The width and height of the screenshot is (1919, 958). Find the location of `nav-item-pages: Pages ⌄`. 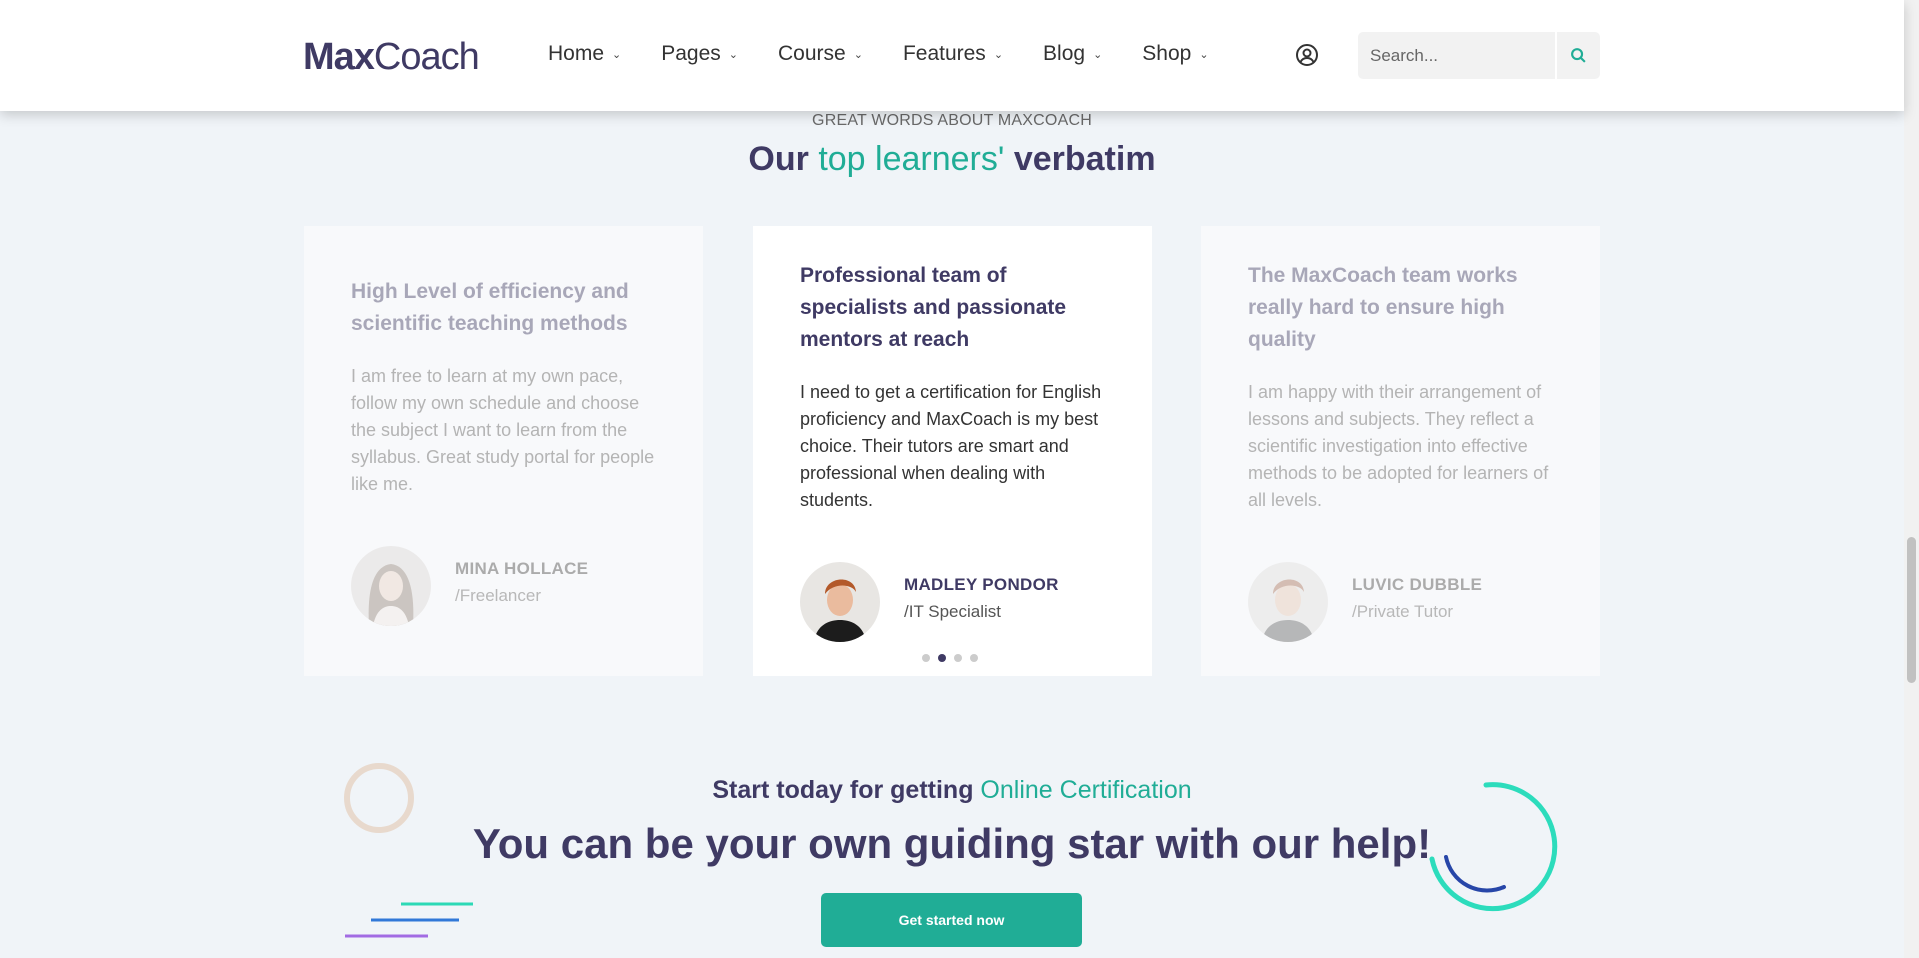

nav-item-pages: Pages ⌄ is located at coordinates (699, 54).